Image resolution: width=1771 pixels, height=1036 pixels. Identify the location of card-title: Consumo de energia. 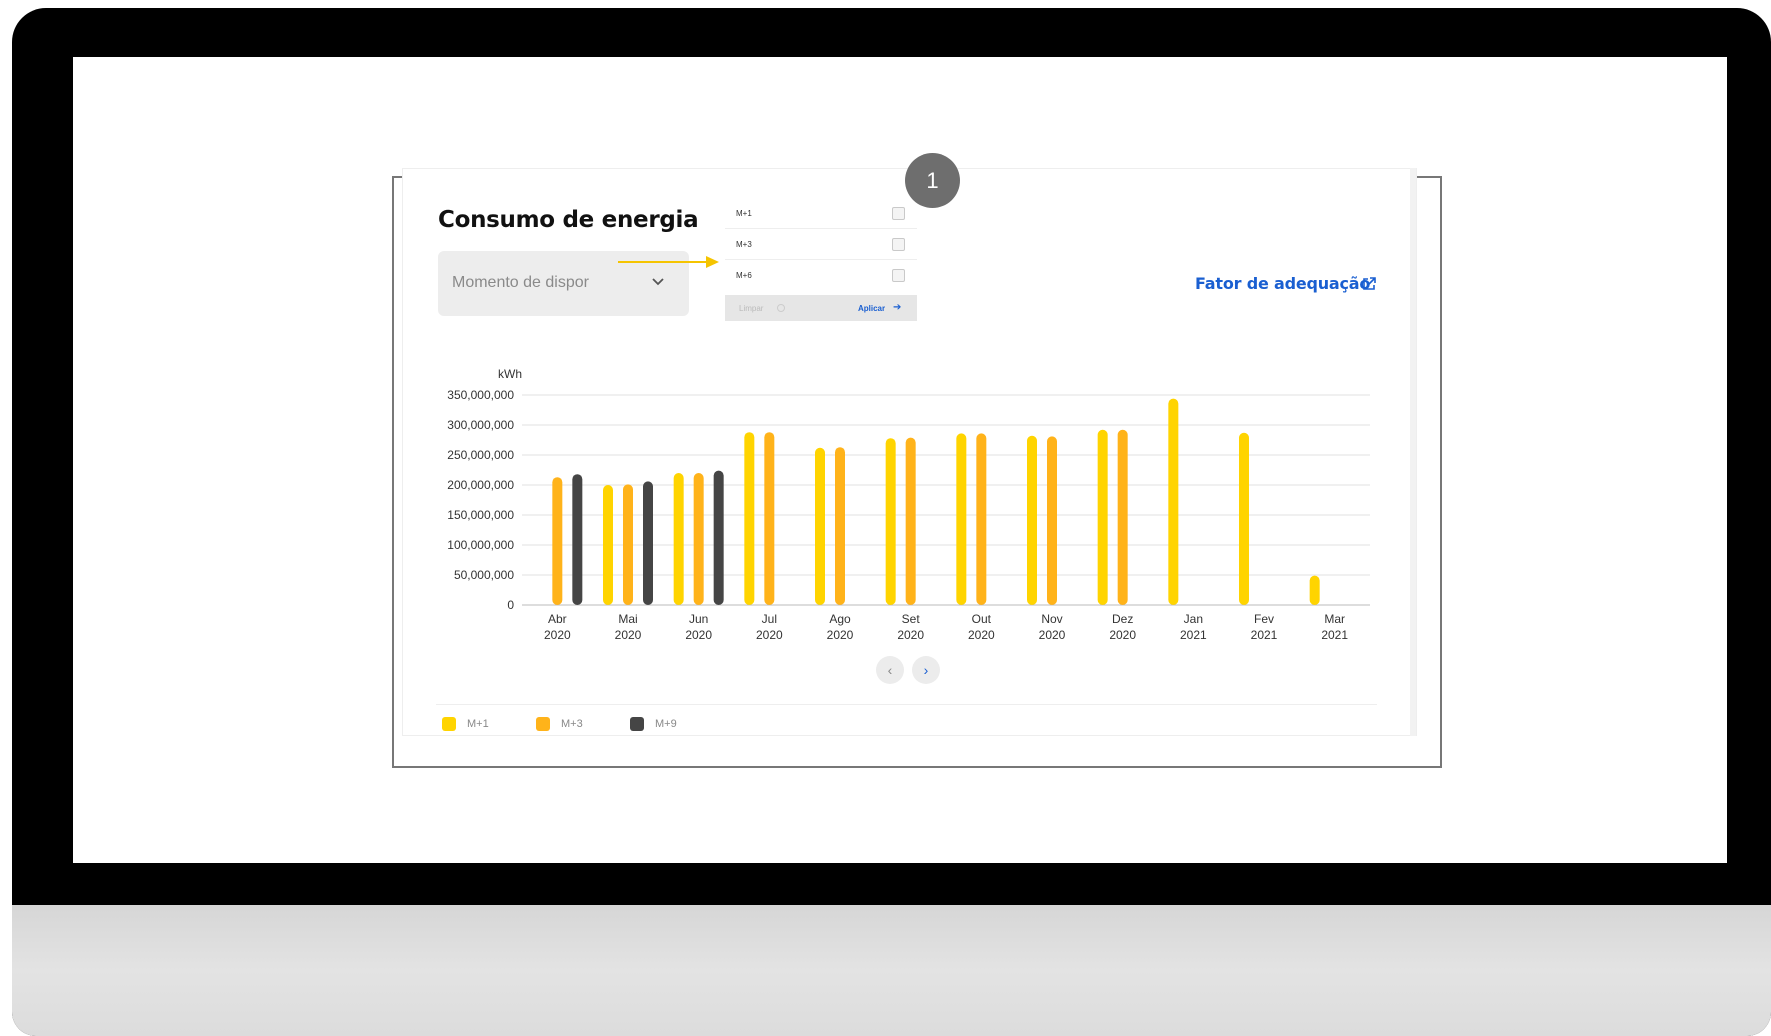
(568, 220).